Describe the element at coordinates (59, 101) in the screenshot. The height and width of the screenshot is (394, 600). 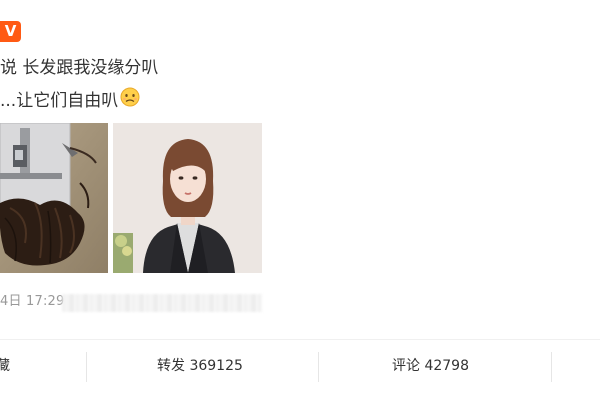
I see `post-text-line-2-content: ...让它们自由叭` at that location.